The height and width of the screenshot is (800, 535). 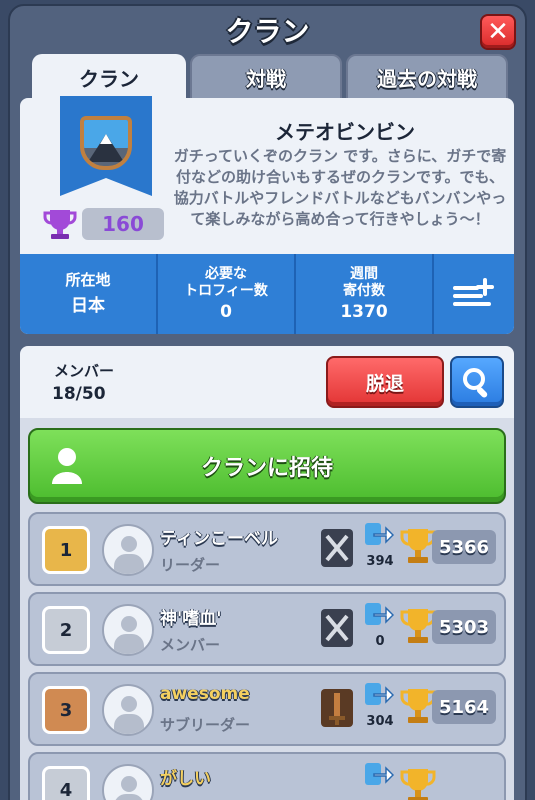 I want to click on stat-location: 所在地 日本, so click(x=89, y=294).